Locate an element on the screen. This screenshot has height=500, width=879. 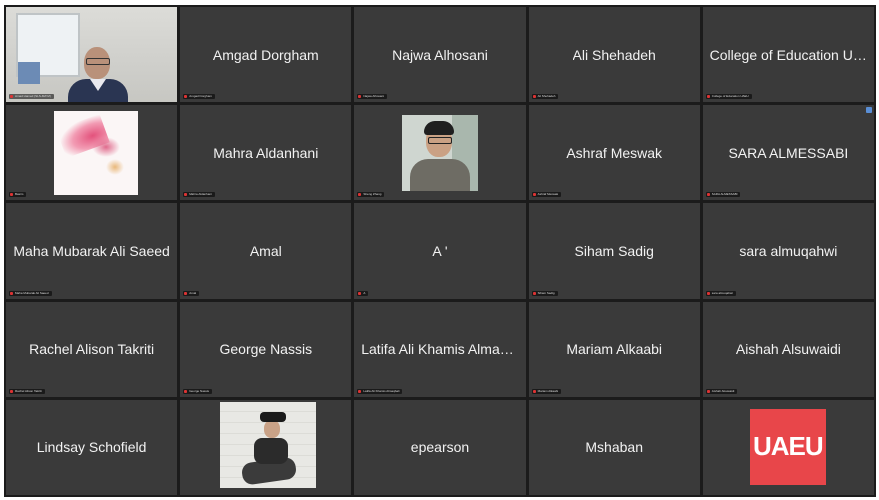
uaeu-logo: UAEU is located at coordinates (787, 446).